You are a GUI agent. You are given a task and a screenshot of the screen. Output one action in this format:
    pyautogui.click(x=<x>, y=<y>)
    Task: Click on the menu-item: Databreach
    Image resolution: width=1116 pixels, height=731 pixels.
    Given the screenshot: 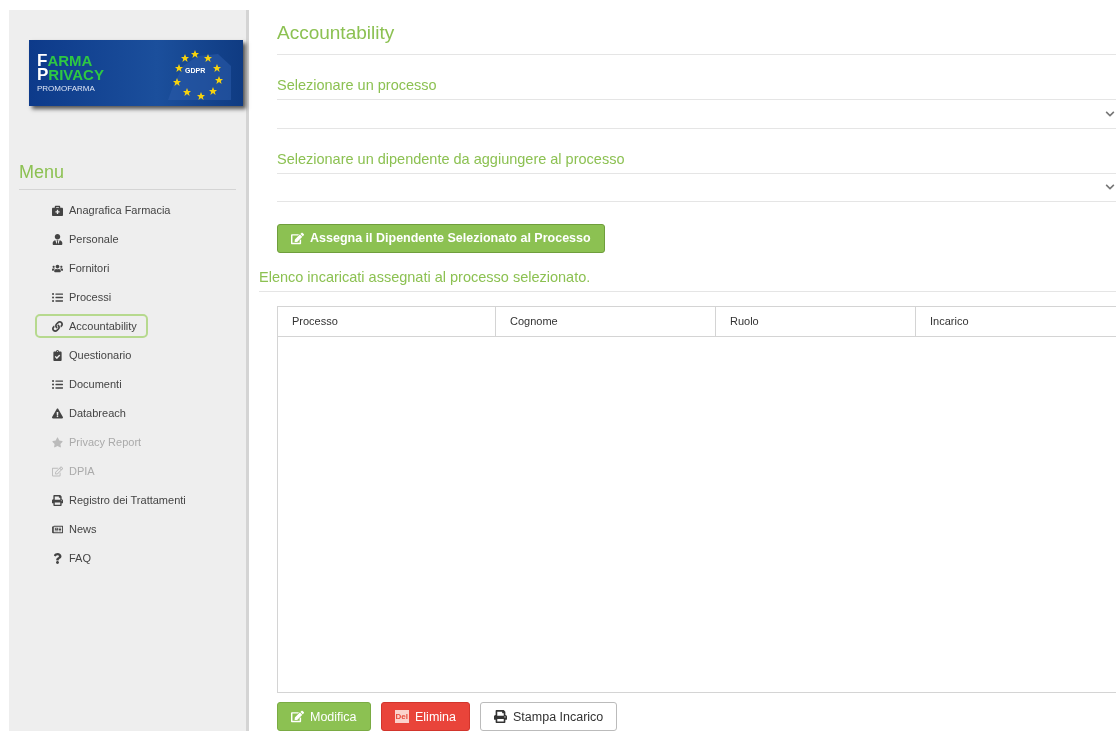 What is the action you would take?
    pyautogui.click(x=86, y=413)
    